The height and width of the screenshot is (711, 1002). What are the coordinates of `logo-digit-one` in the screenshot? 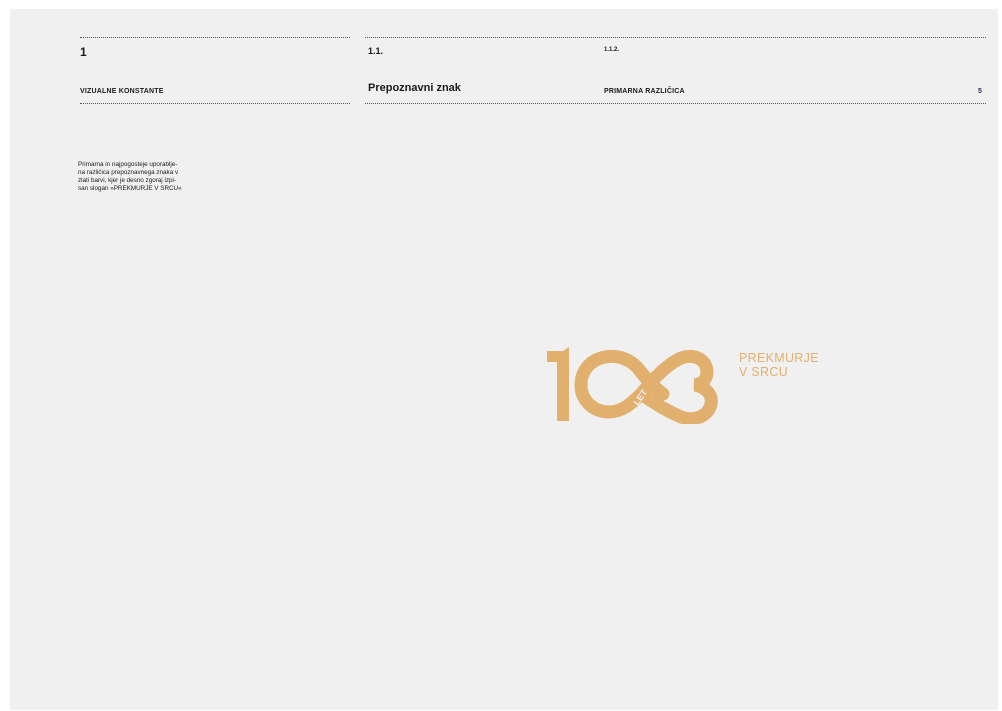 It's located at (561, 347).